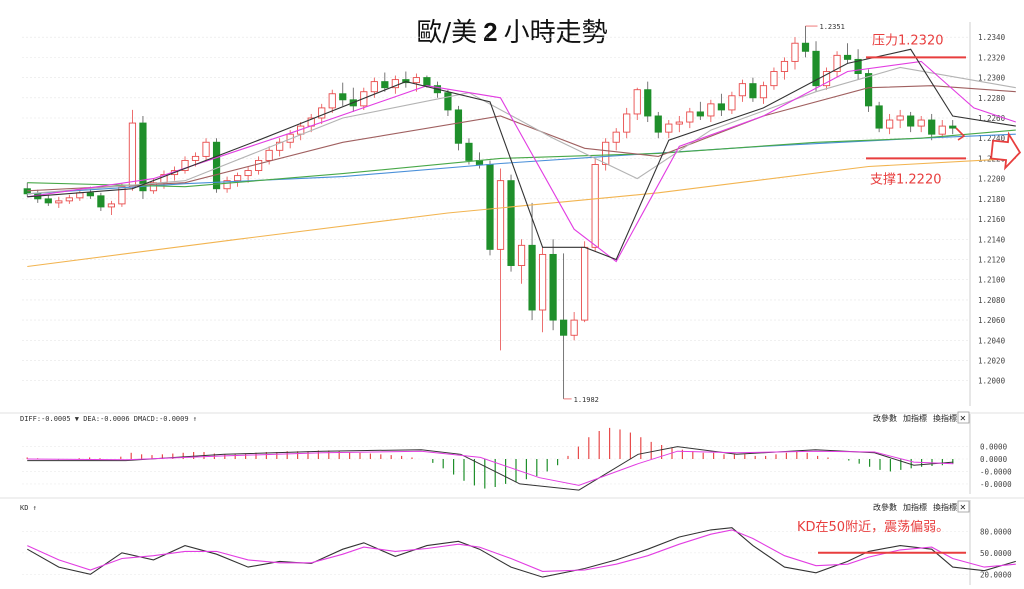 Image resolution: width=1024 pixels, height=589 pixels. Describe the element at coordinates (992, 37) in the screenshot. I see `price-y-tick-label: 1.2340` at that location.